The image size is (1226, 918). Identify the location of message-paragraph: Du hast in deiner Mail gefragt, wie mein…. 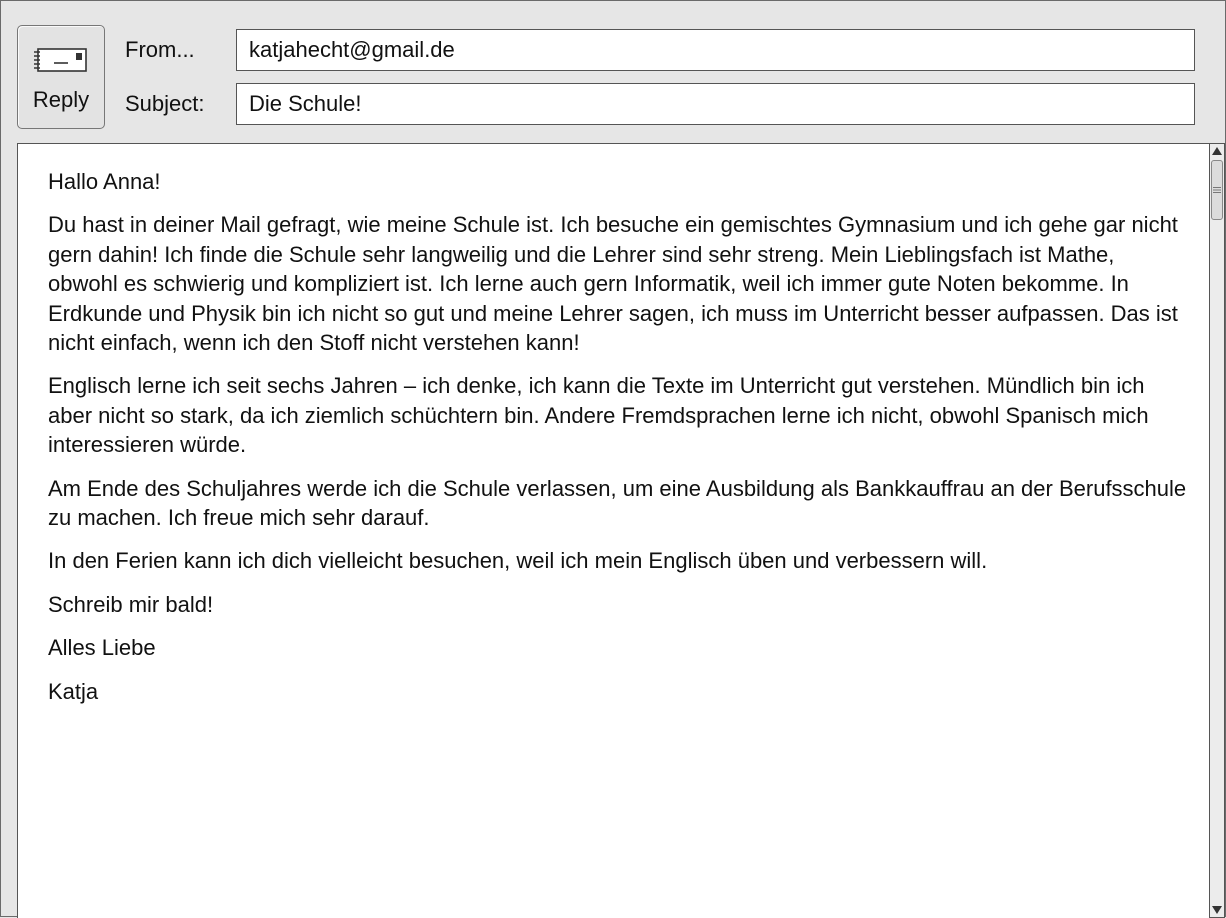
(613, 284).